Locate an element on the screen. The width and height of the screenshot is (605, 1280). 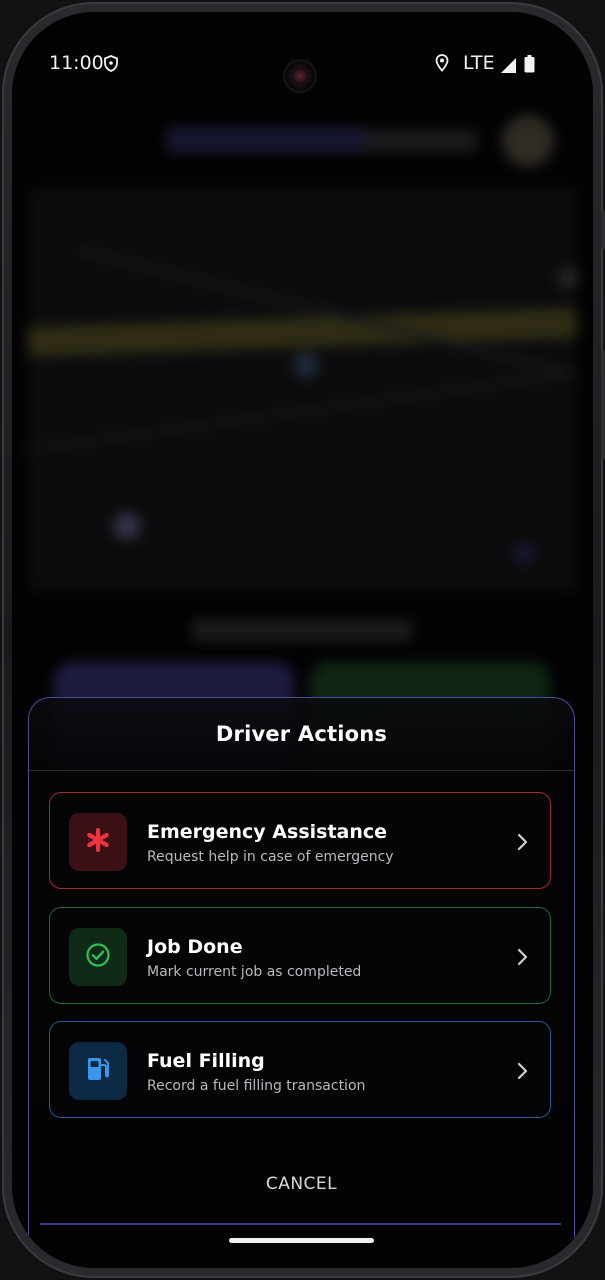
job-done-icon-box is located at coordinates (98, 957).